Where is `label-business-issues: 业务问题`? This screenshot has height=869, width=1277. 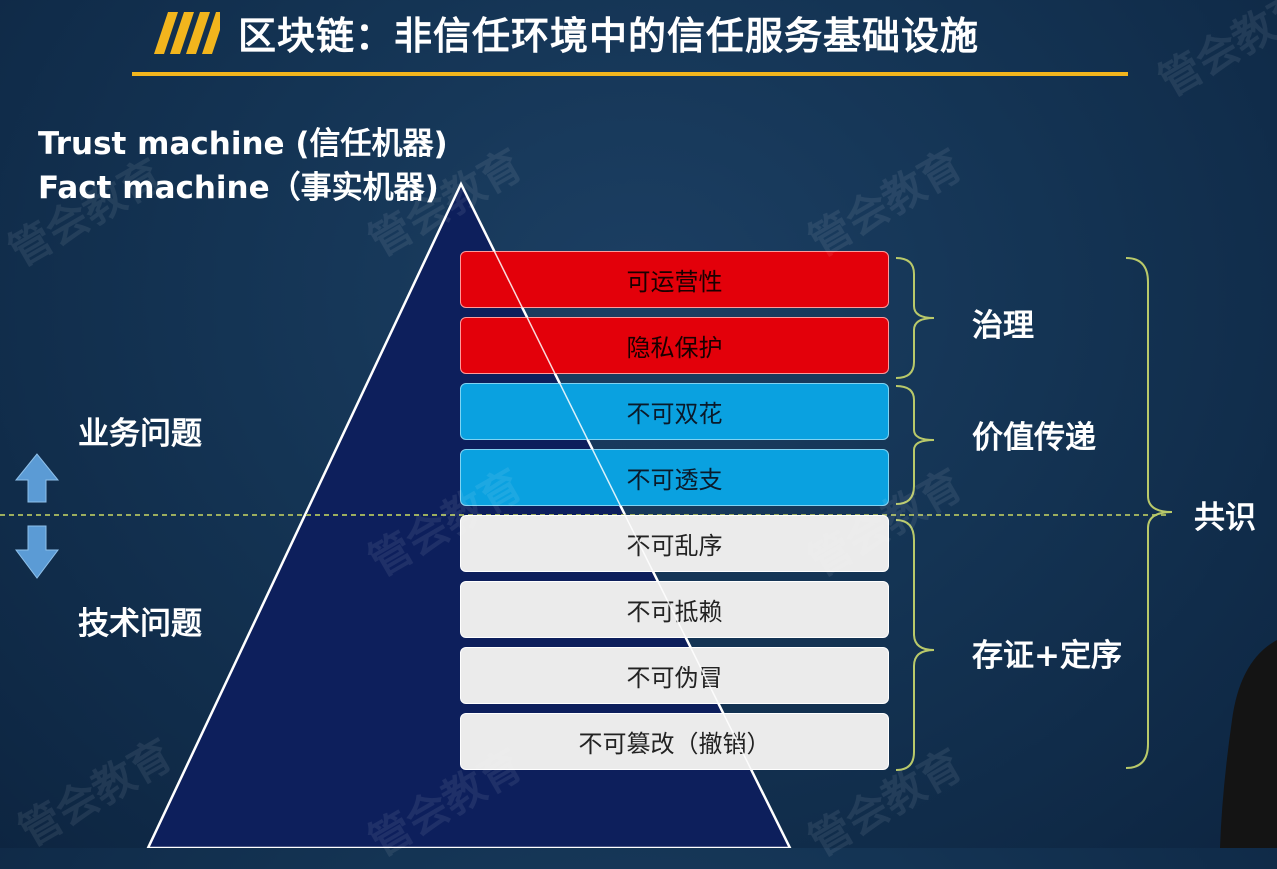 label-business-issues: 业务问题 is located at coordinates (140, 434).